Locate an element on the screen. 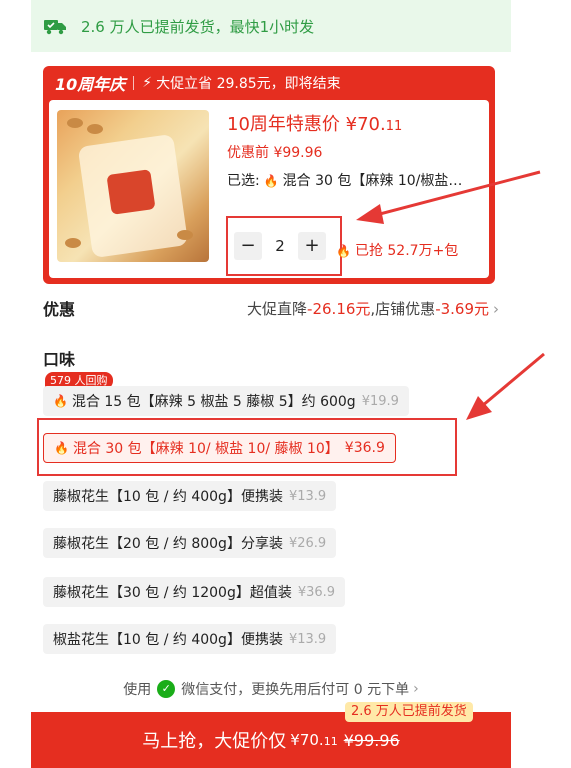  special-price-decimal: 11 is located at coordinates (394, 126).